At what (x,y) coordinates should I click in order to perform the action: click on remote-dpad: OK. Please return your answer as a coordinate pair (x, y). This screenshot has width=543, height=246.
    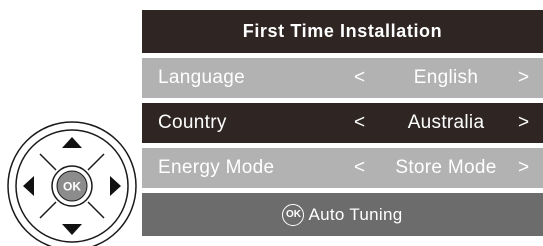
    Looking at the image, I should click on (72, 183).